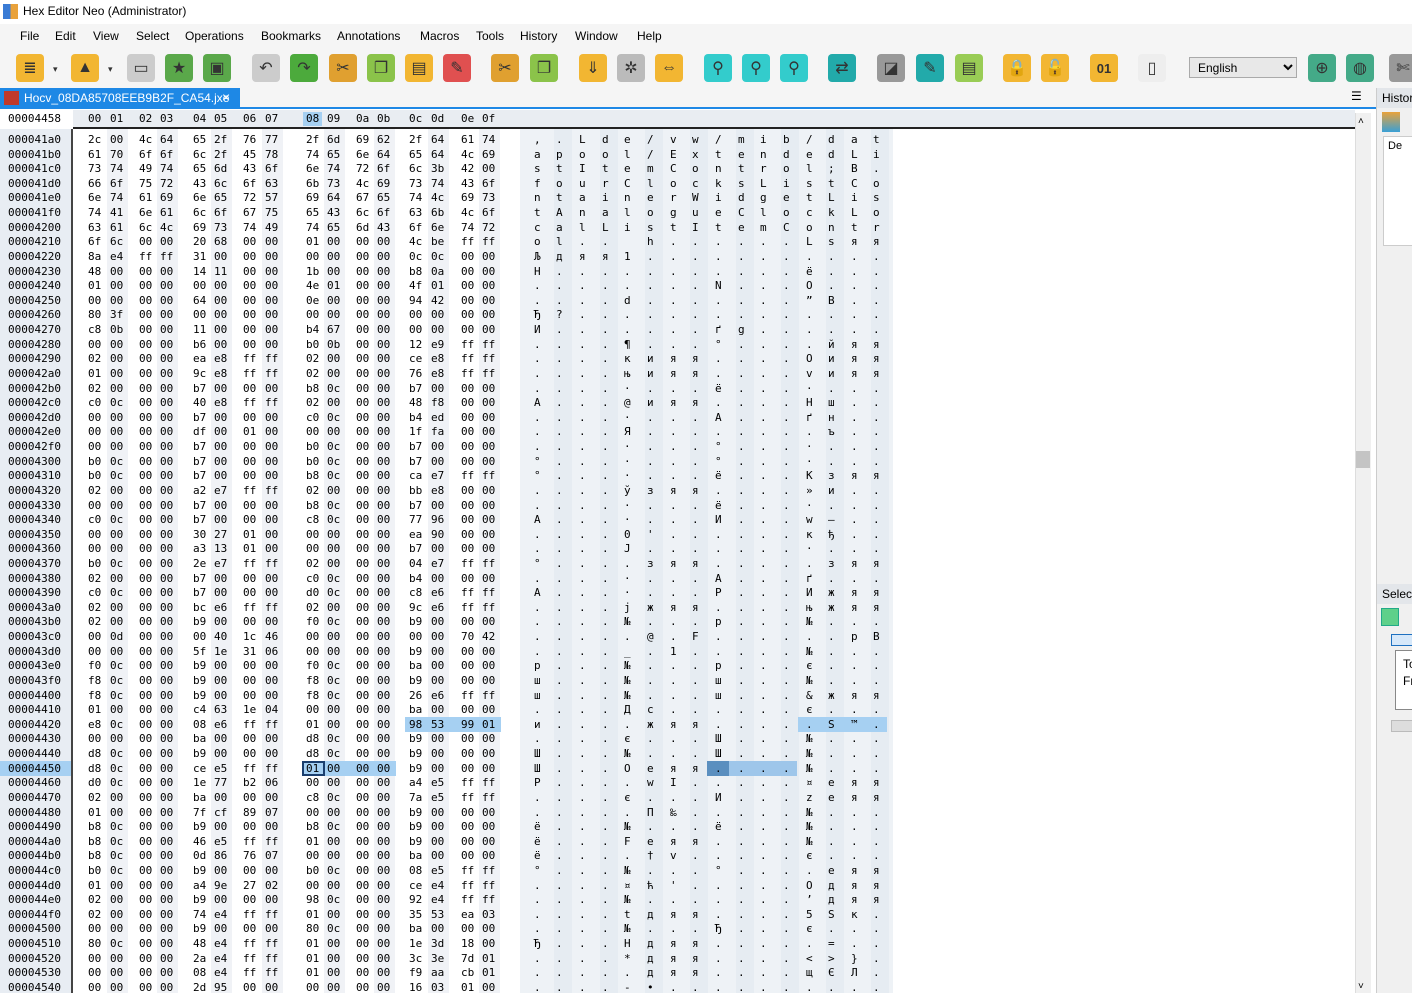 This screenshot has width=1412, height=995. I want to click on text-char: l, so click(627, 155).